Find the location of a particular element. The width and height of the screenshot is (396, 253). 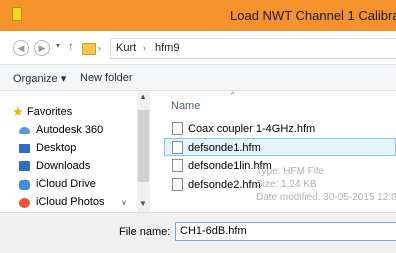

star-icon: ★ is located at coordinates (18, 111).